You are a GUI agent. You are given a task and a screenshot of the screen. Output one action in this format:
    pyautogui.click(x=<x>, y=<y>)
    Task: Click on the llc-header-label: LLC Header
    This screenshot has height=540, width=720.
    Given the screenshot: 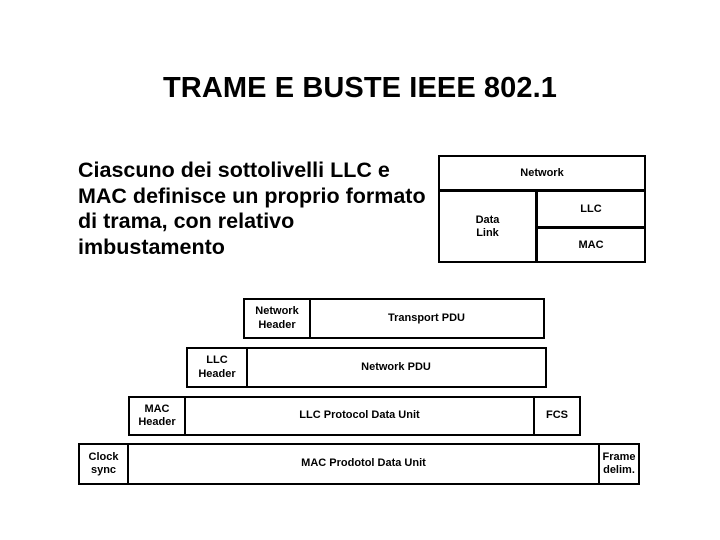 What is the action you would take?
    pyautogui.click(x=216, y=367)
    